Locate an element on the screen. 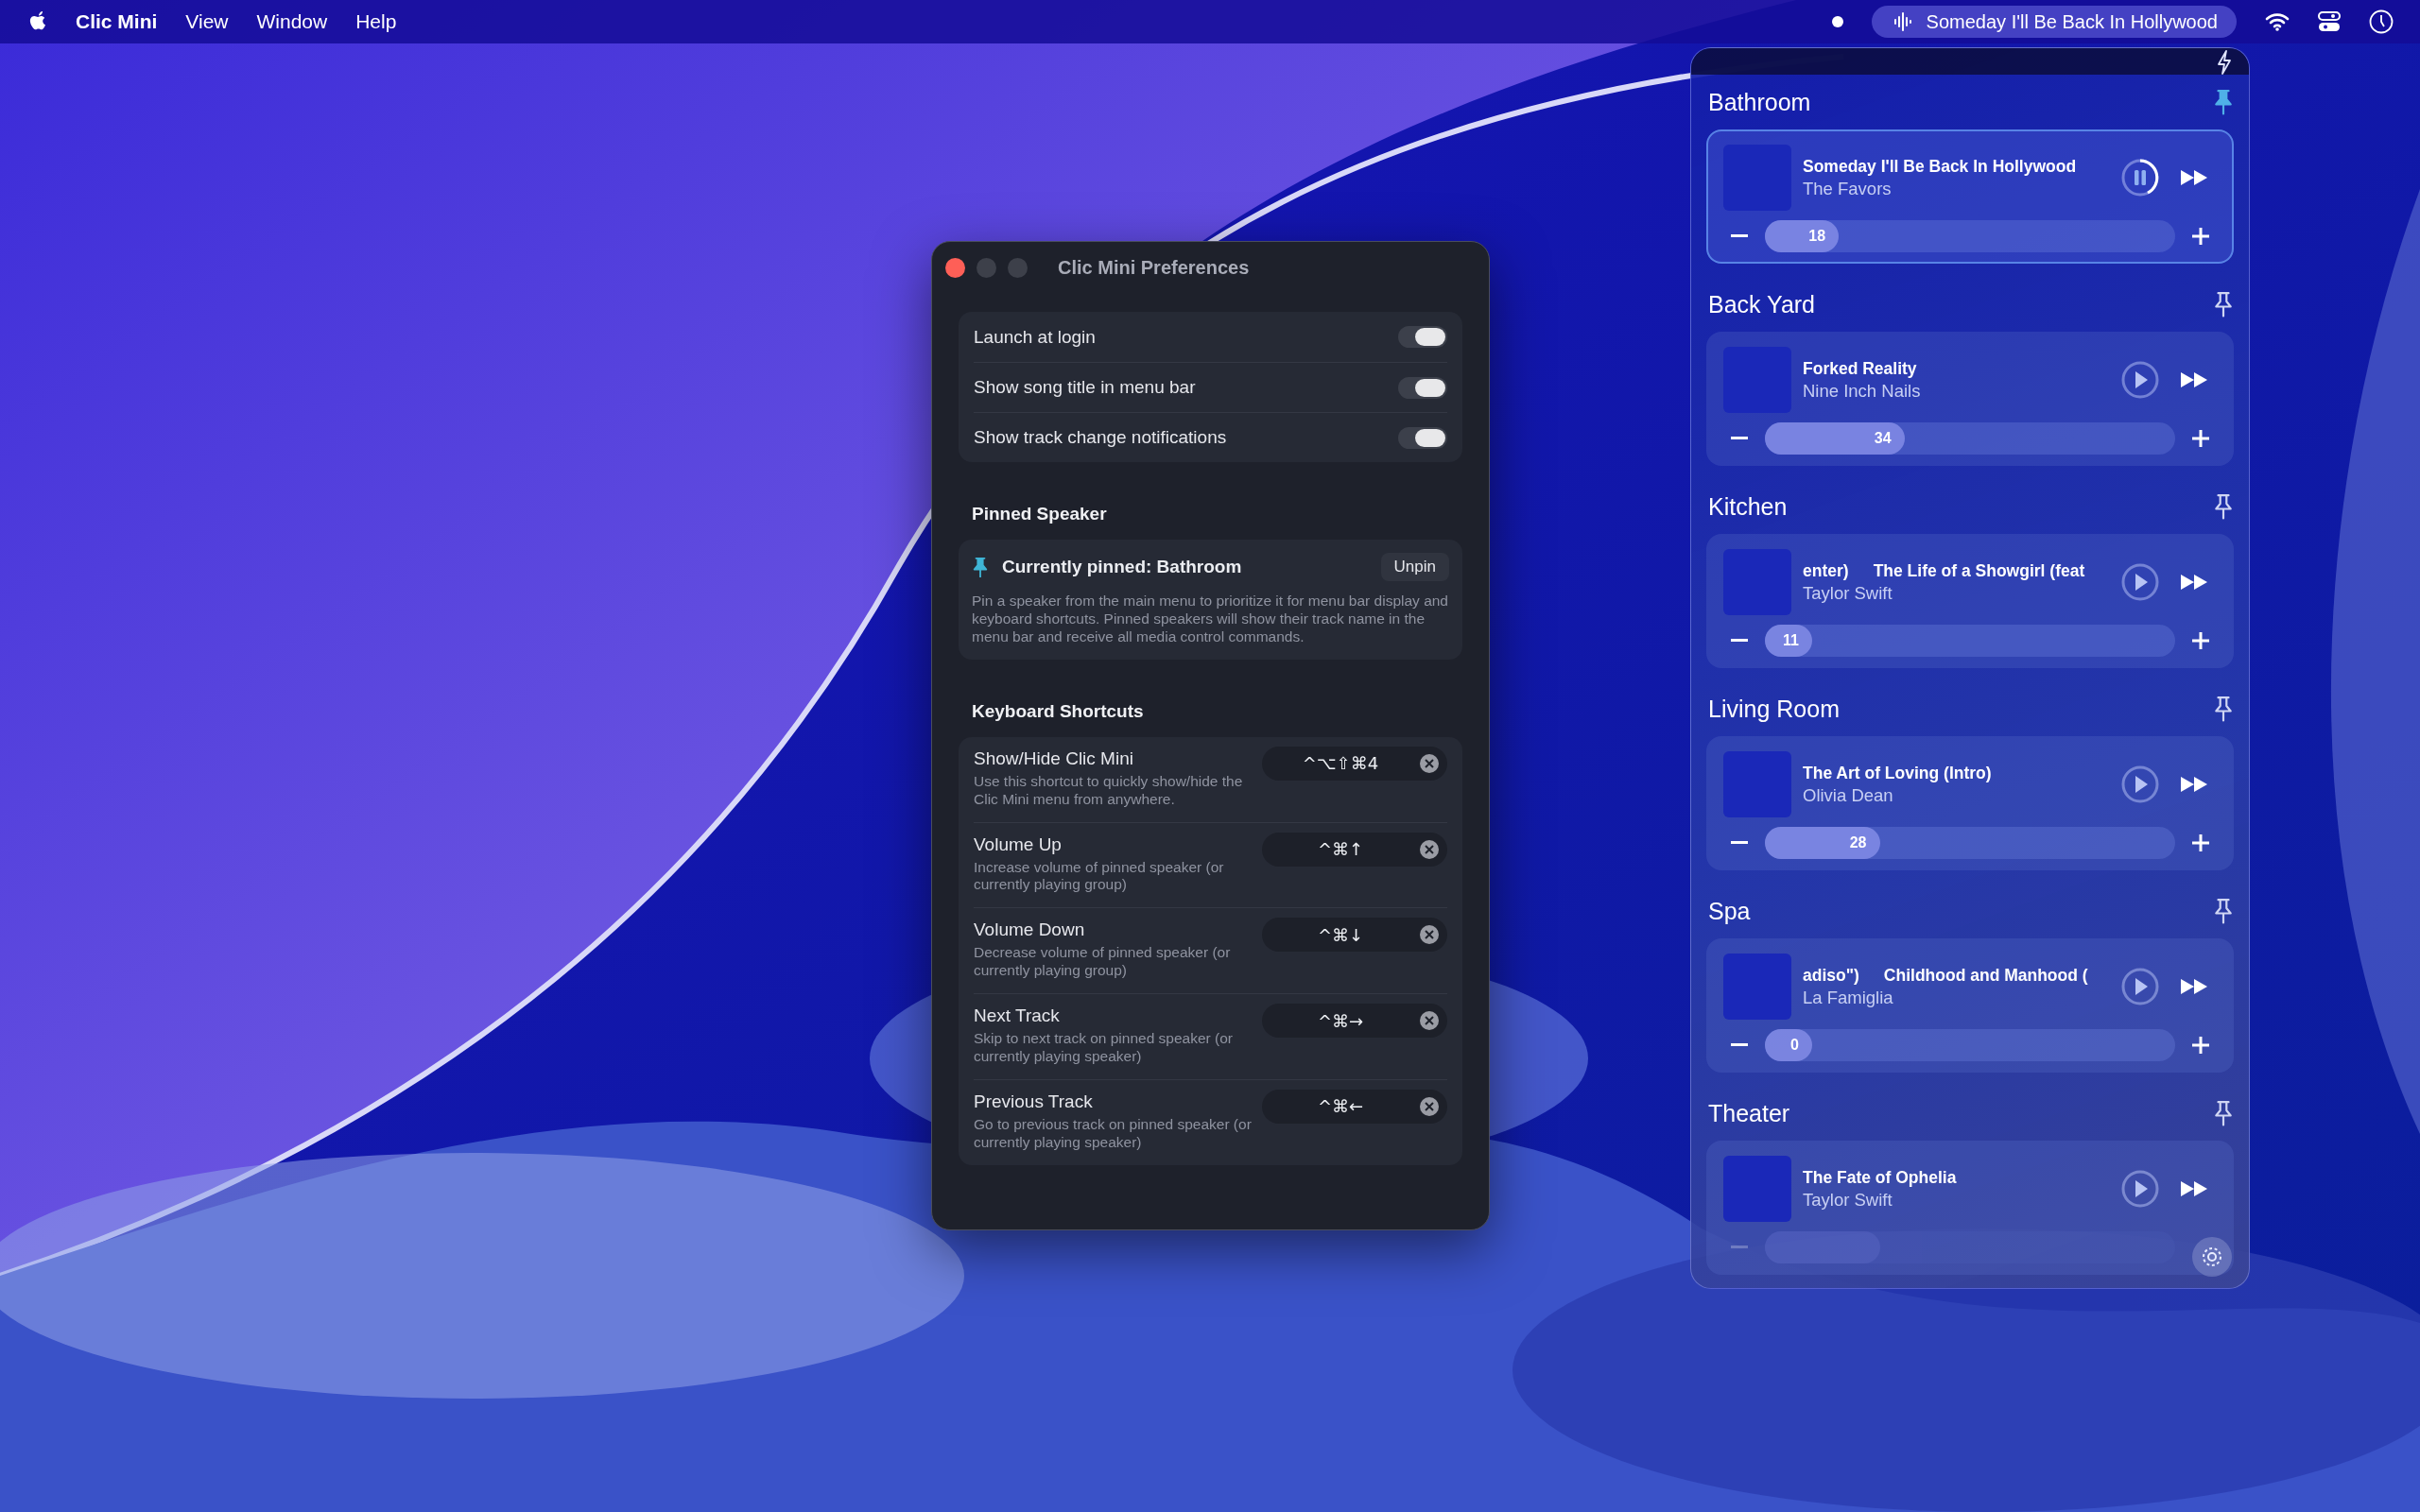 This screenshot has width=2420, height=1512. shortcut-description: Increase volume of pinned speaker (or currently playing group) is located at coordinates (1099, 876).